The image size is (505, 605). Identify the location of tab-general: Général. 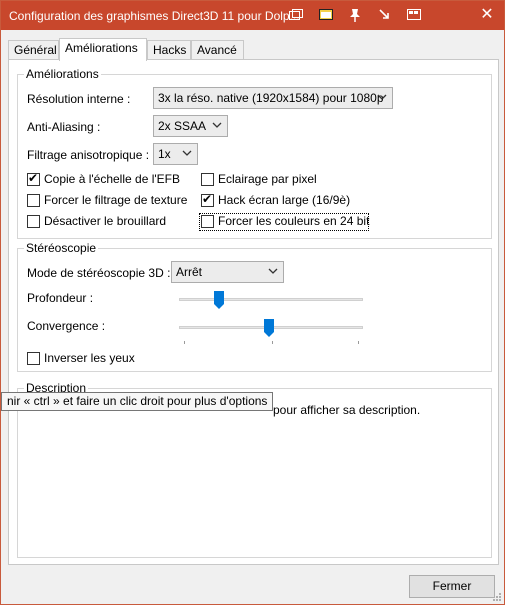
(33, 49).